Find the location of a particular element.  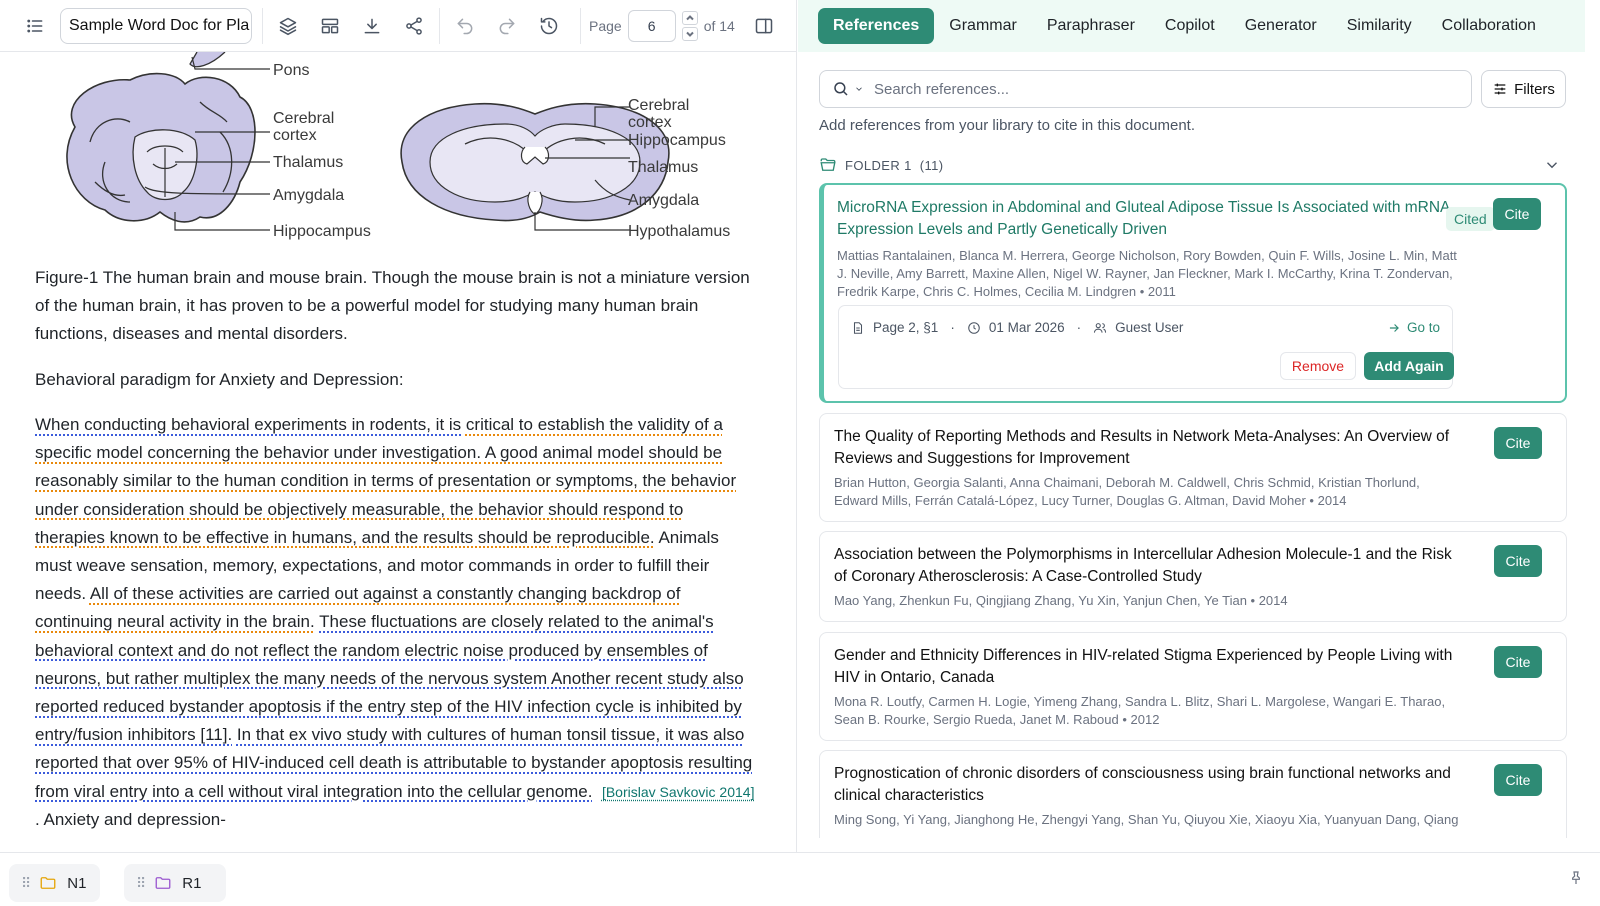

go-to-citation-button: Go to is located at coordinates (1413, 327).